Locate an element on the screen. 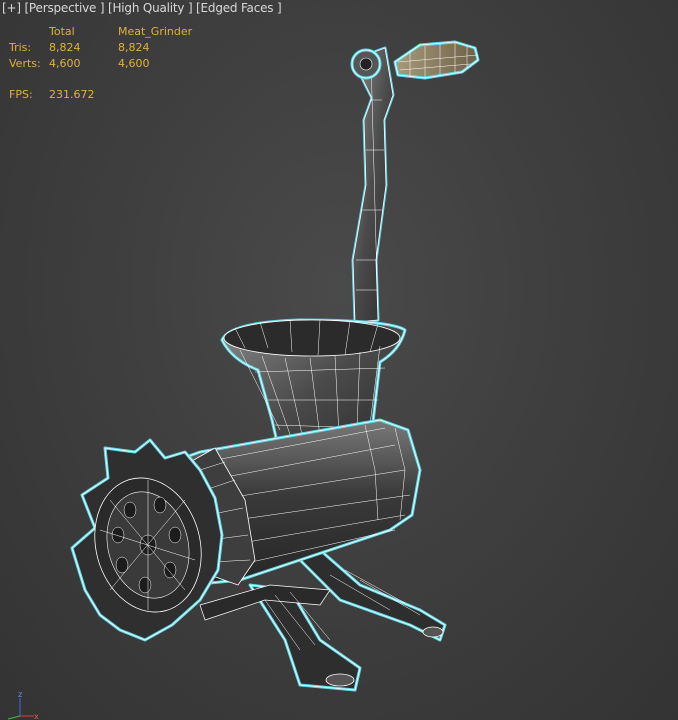  front-cutting-plate is located at coordinates (147, 540).